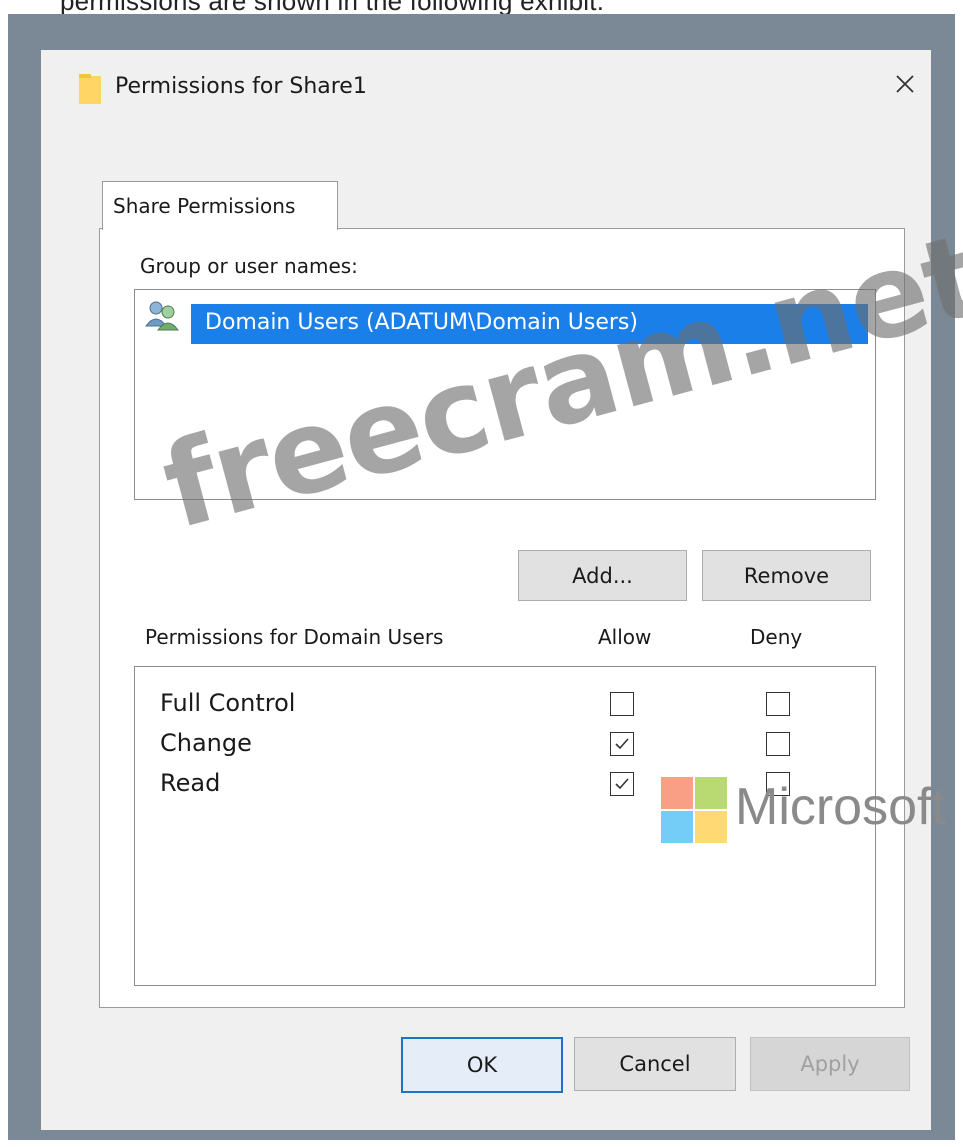  What do you see at coordinates (625, 637) in the screenshot?
I see `allow-column-header: Allow` at bounding box center [625, 637].